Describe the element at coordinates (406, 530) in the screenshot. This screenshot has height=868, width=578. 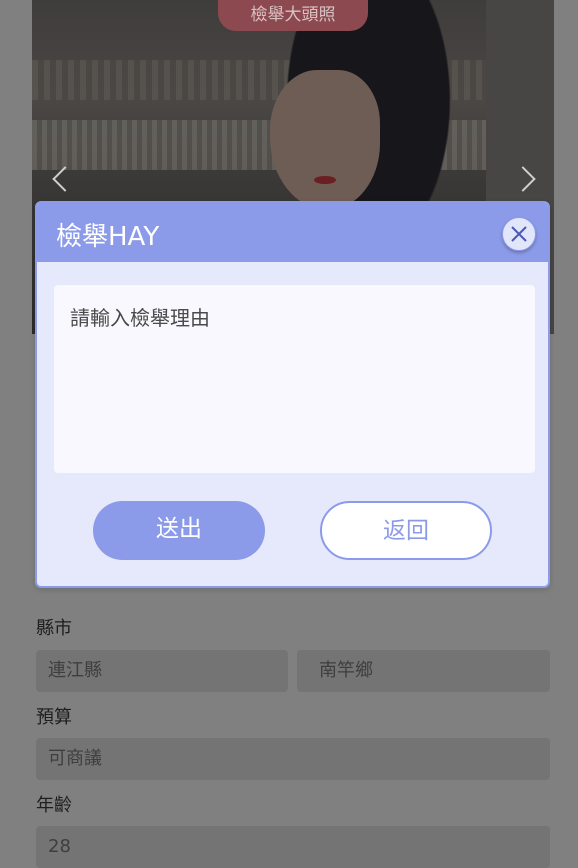
I see `back-button: 返回` at that location.